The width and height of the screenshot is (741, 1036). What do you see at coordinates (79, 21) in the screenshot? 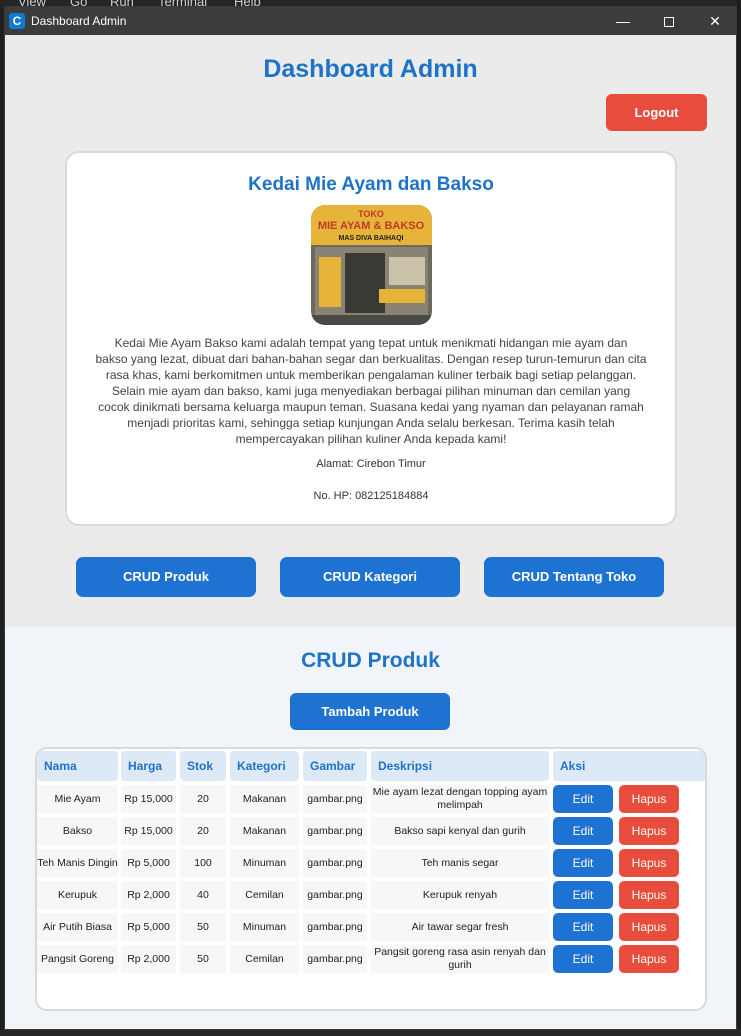
I see `window-title: Dashboard Admin` at bounding box center [79, 21].